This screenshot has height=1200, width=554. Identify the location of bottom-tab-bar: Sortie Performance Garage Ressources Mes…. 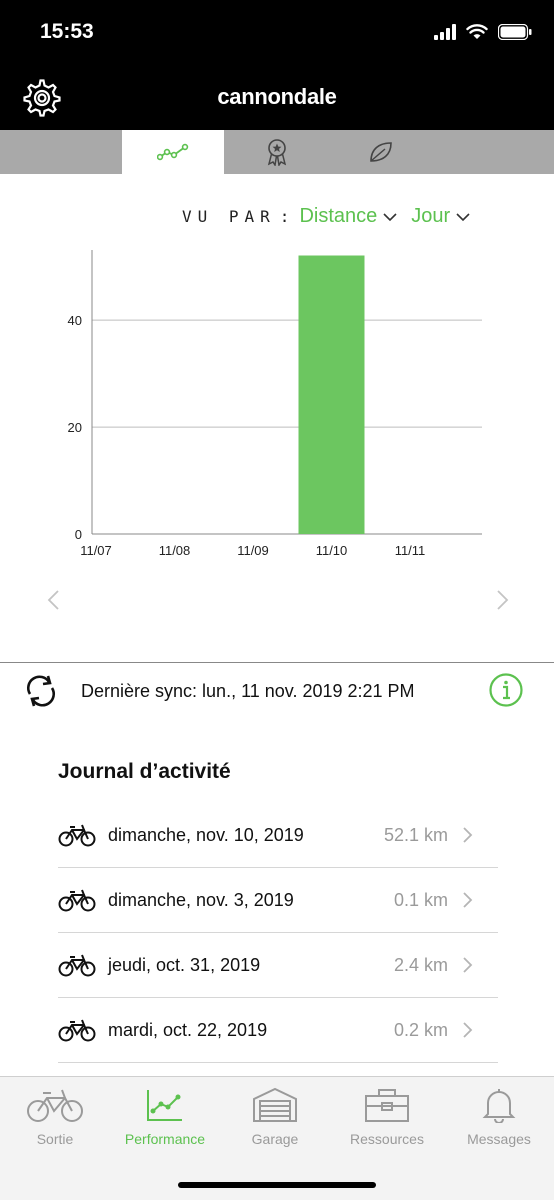
(277, 1138).